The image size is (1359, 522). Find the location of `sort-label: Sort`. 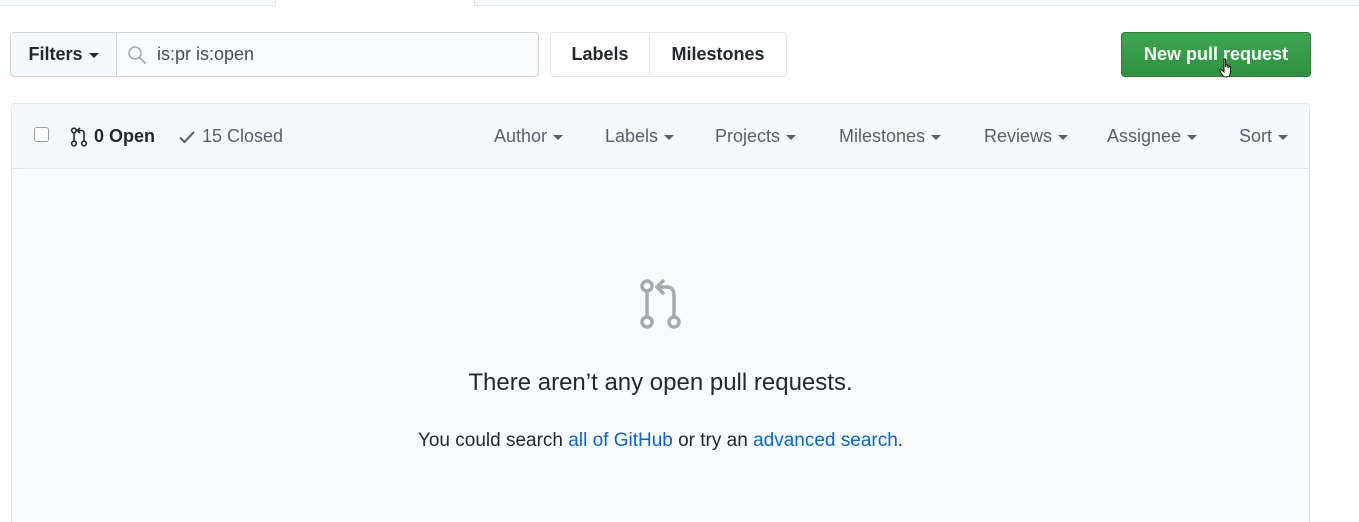

sort-label: Sort is located at coordinates (1256, 136).